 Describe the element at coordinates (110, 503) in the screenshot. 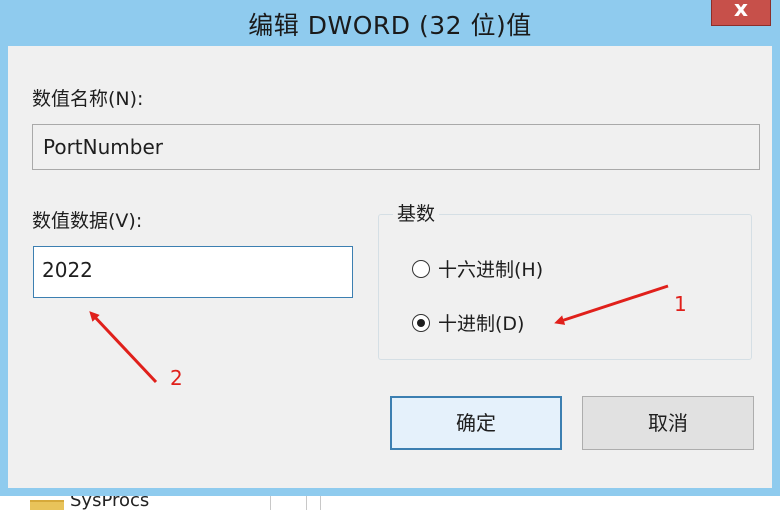

I see `background-tree-item: SysProcs` at that location.